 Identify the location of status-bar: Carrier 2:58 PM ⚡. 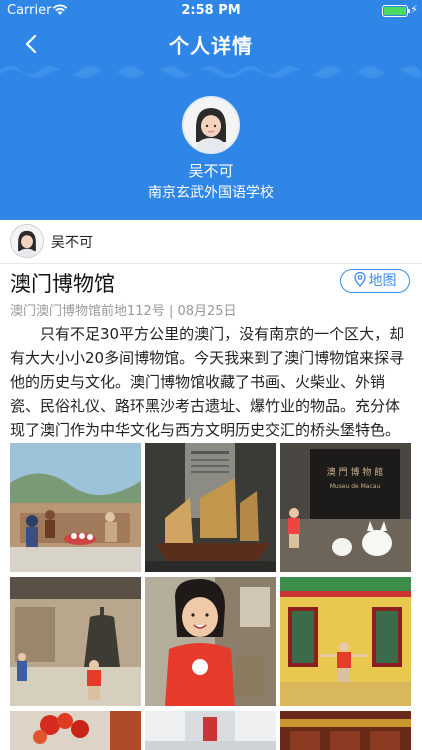
(211, 11).